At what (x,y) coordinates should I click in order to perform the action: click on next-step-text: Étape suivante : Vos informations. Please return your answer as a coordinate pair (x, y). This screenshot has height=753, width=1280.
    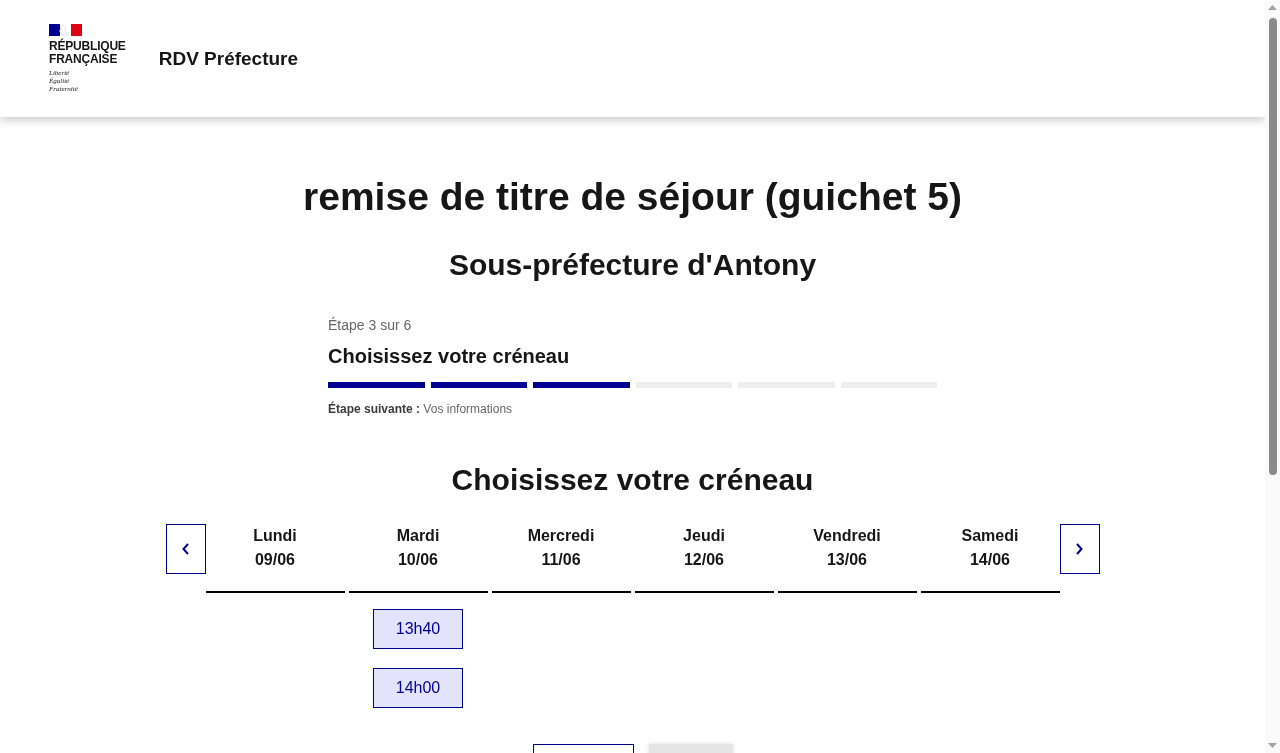
    Looking at the image, I should click on (421, 409).